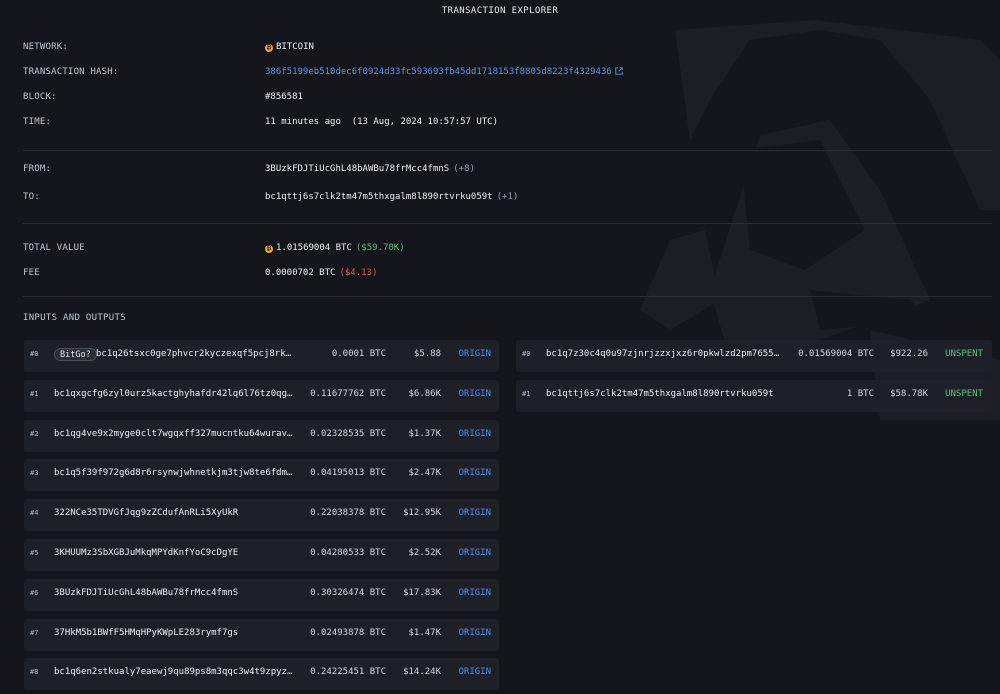  Describe the element at coordinates (348, 592) in the screenshot. I see `input-amount: 0.30326474 BTC` at that location.